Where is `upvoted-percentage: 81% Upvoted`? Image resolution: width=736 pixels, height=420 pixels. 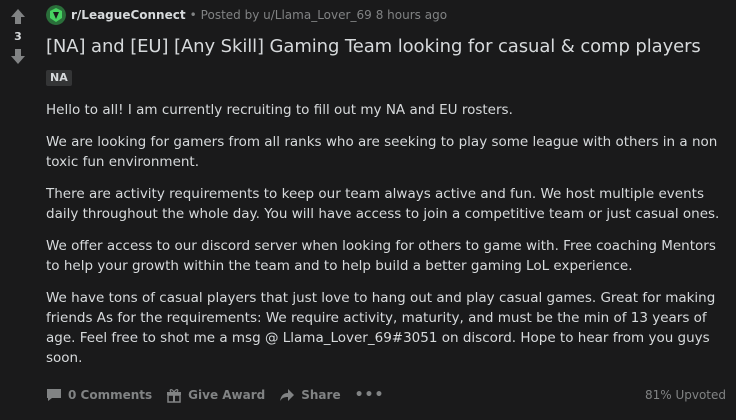
upvoted-percentage: 81% Upvoted is located at coordinates (685, 395).